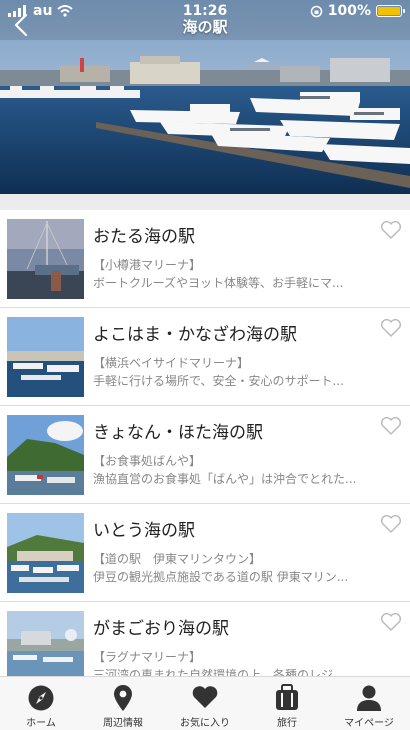 This screenshot has width=410, height=730. What do you see at coordinates (205, 697) in the screenshot?
I see `heart-icon` at bounding box center [205, 697].